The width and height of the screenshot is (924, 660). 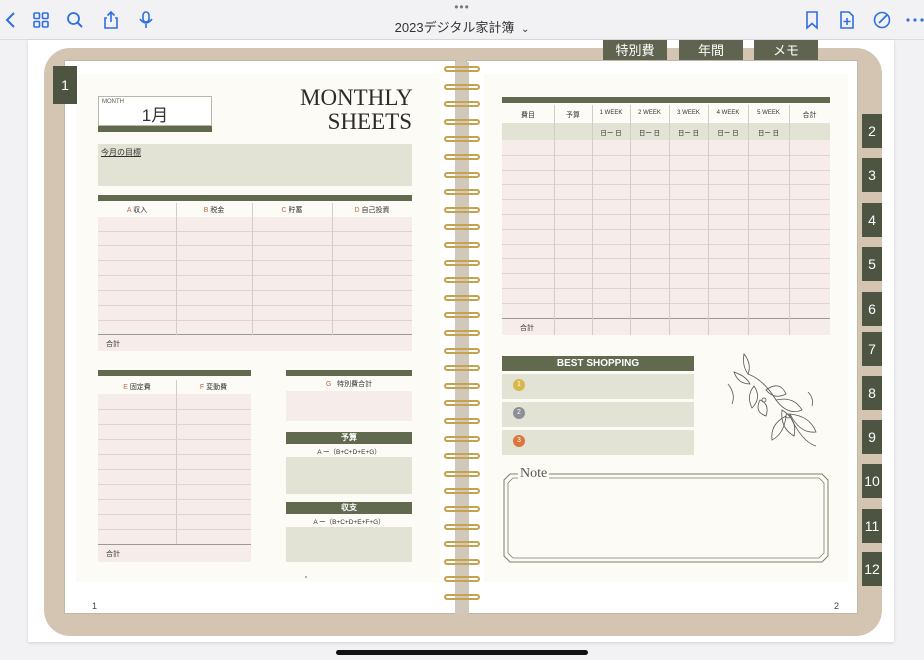 I want to click on expense-total-label: 合計, so click(x=113, y=554).